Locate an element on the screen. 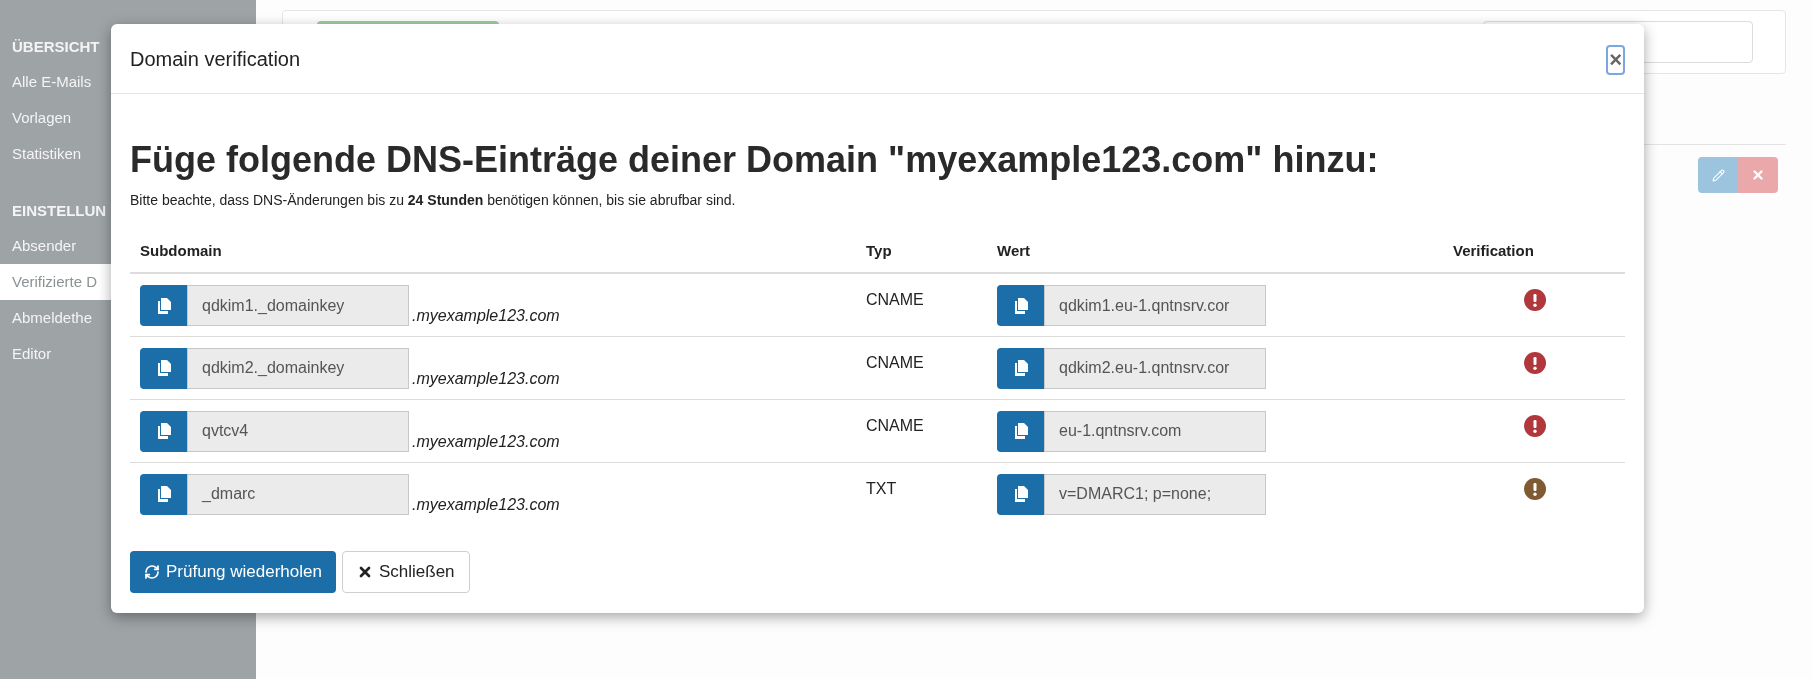 The width and height of the screenshot is (1812, 679). value-field: qdkim1.eu-1.qntnsrv.cor is located at coordinates (1155, 305).